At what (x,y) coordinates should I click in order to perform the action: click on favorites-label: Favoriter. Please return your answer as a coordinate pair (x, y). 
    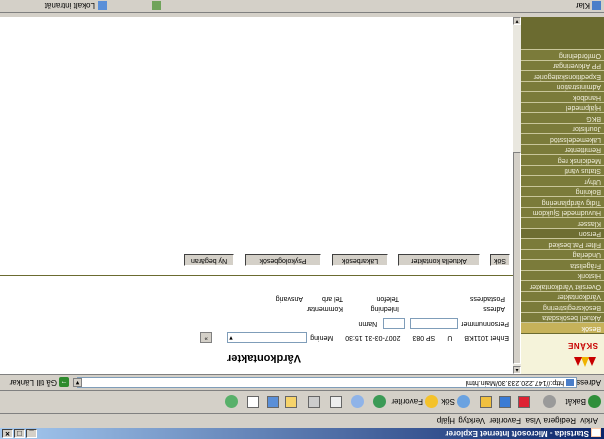
    Looking at the image, I should click on (407, 402).